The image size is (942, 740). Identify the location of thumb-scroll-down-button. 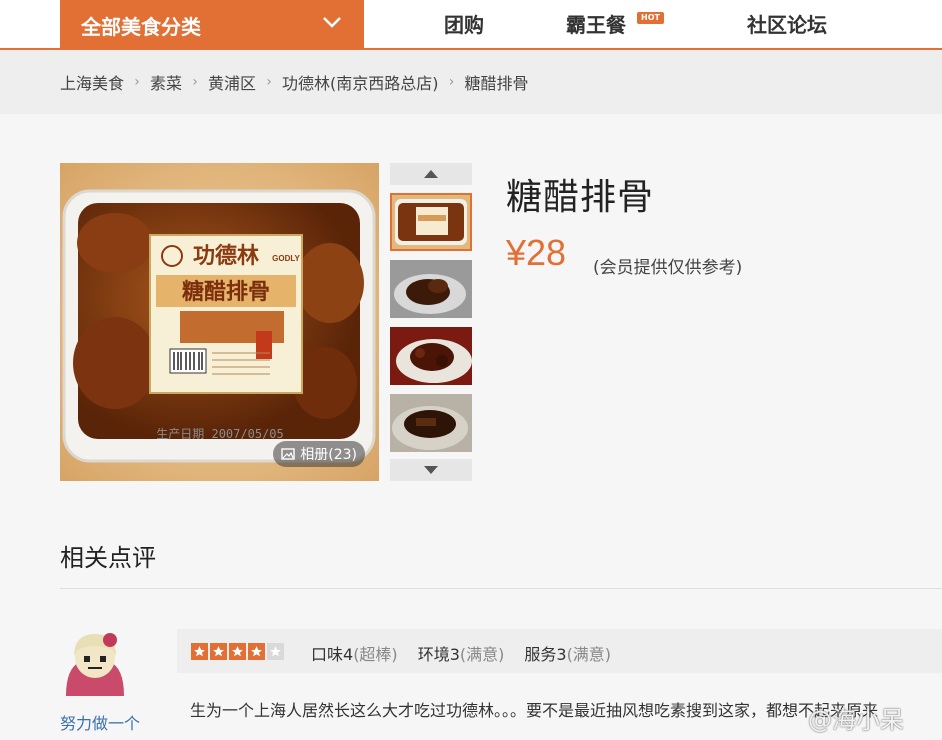
(431, 470).